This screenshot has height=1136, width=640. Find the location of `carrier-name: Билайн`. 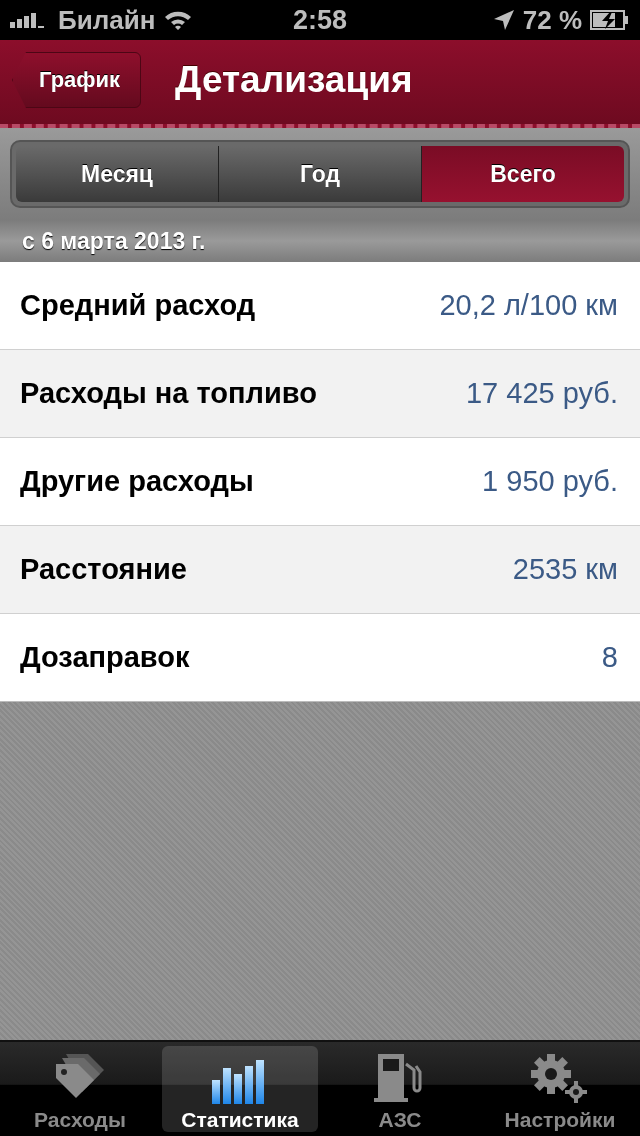

carrier-name: Билайн is located at coordinates (107, 20).